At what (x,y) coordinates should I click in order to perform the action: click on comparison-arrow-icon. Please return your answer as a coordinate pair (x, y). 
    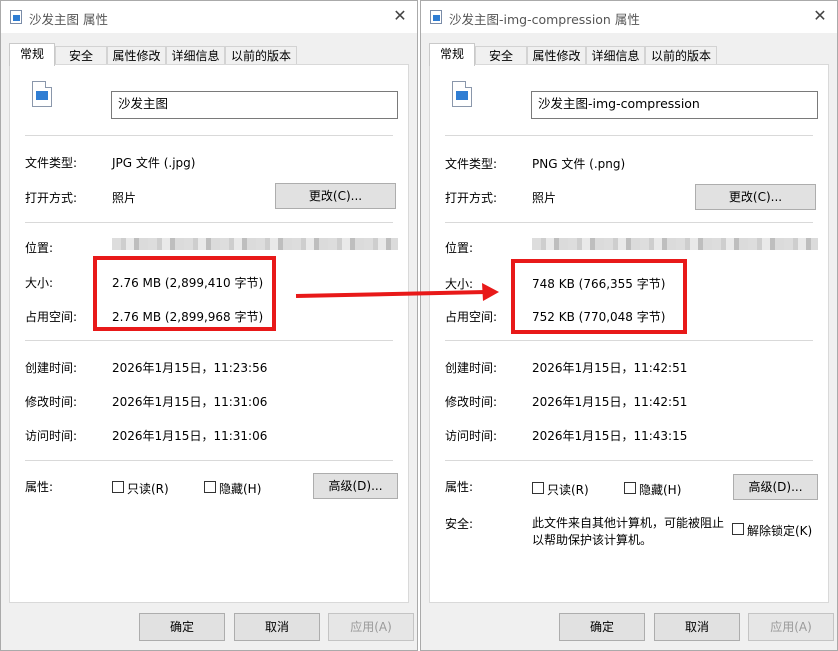
    Looking at the image, I should click on (397, 292).